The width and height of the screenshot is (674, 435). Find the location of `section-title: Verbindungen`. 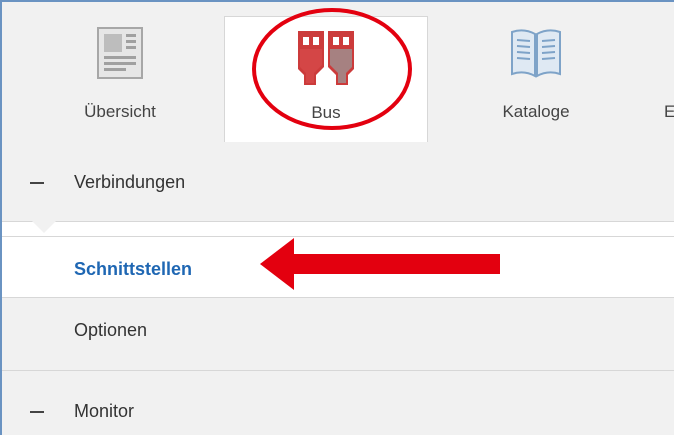

section-title: Verbindungen is located at coordinates (130, 182).